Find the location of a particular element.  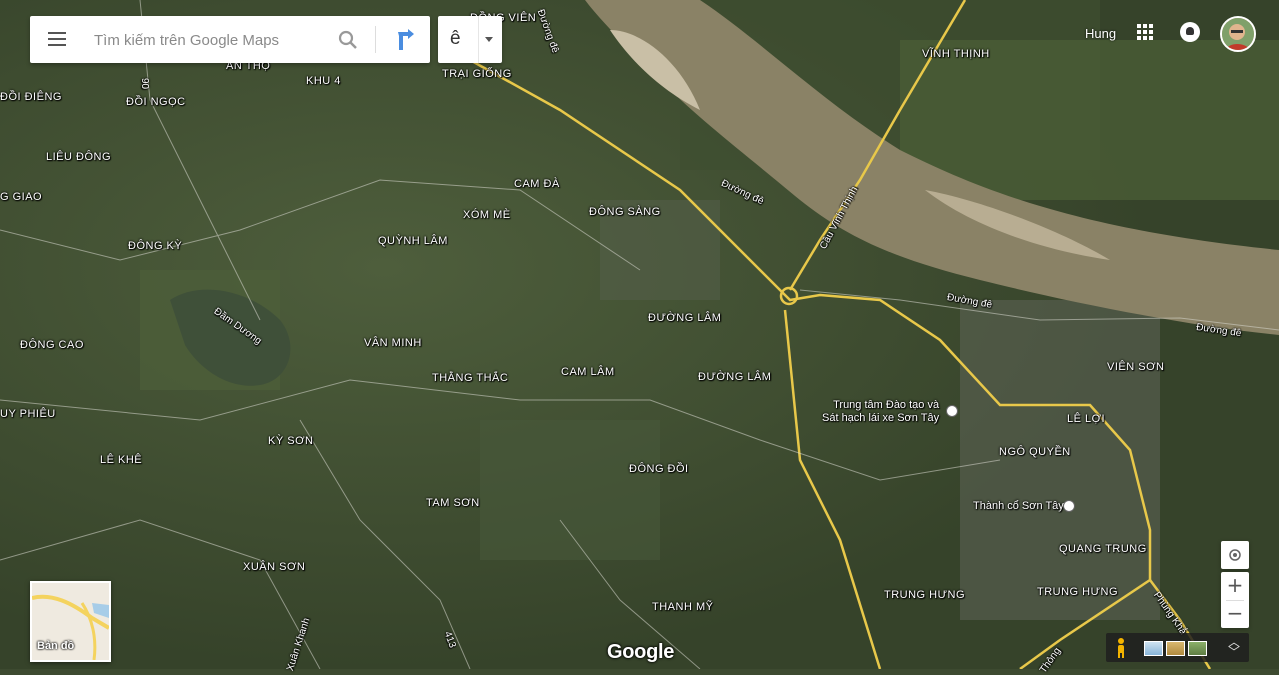

map-label: LIÊU ĐÔNG is located at coordinates (79, 157).